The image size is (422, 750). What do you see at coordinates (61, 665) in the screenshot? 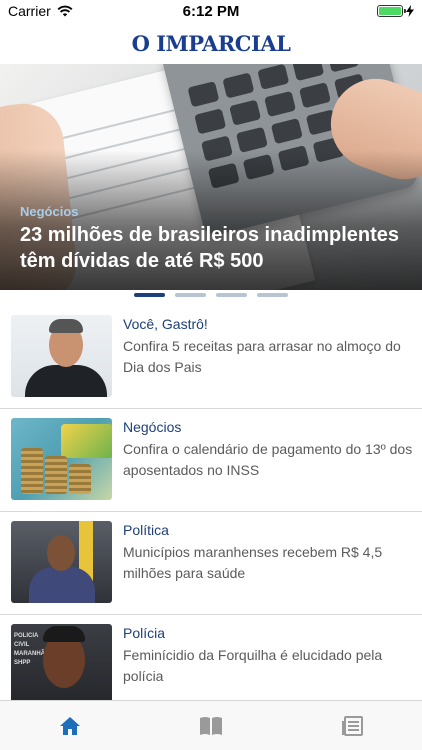
I see `news-thumbnail: POLICIA CIVIL MARANHÃO SHPP` at bounding box center [61, 665].